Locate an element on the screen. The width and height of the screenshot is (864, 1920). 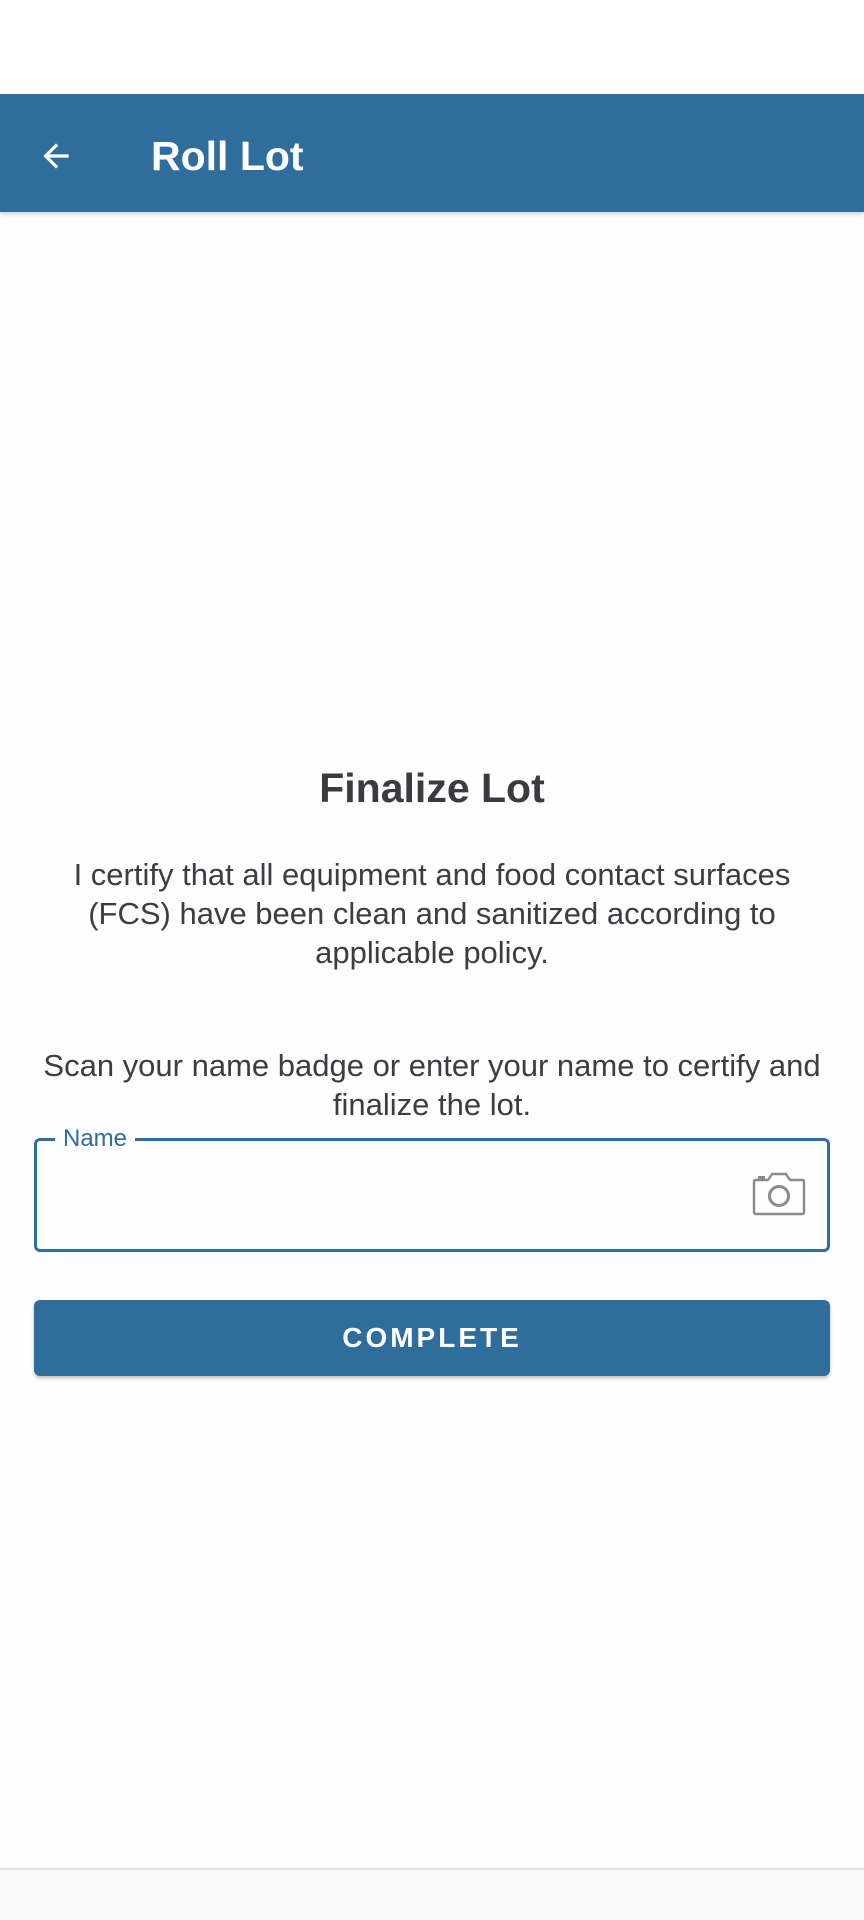
name-field: Name is located at coordinates (432, 1188).